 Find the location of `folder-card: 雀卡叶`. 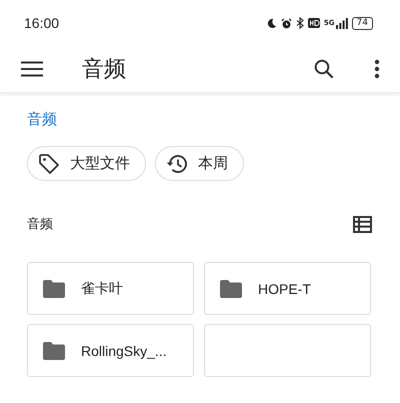

folder-card: 雀卡叶 is located at coordinates (110, 288).